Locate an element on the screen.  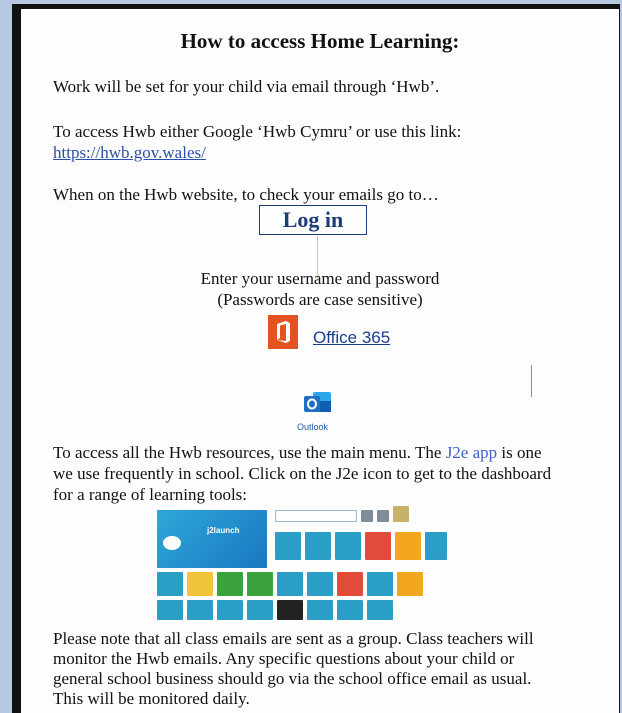
tile-launch is located at coordinates (260, 610).